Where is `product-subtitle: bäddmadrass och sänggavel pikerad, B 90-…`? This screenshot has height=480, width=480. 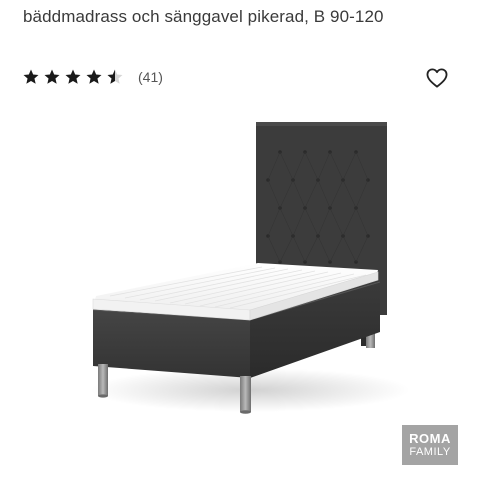 product-subtitle: bäddmadrass och sänggavel pikerad, B 90-… is located at coordinates (203, 16).